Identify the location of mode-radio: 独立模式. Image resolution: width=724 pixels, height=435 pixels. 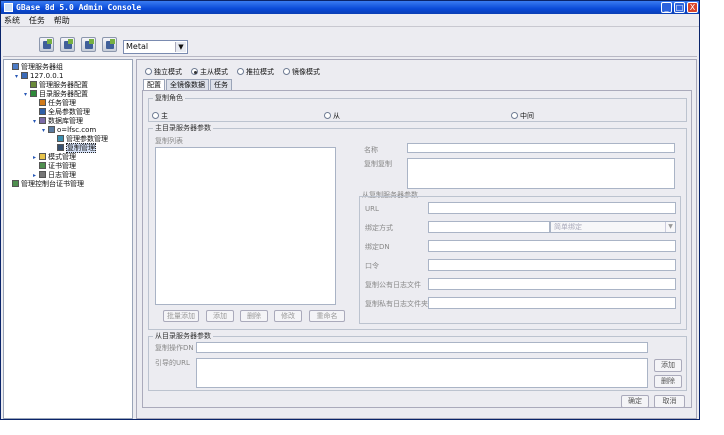
(163, 72).